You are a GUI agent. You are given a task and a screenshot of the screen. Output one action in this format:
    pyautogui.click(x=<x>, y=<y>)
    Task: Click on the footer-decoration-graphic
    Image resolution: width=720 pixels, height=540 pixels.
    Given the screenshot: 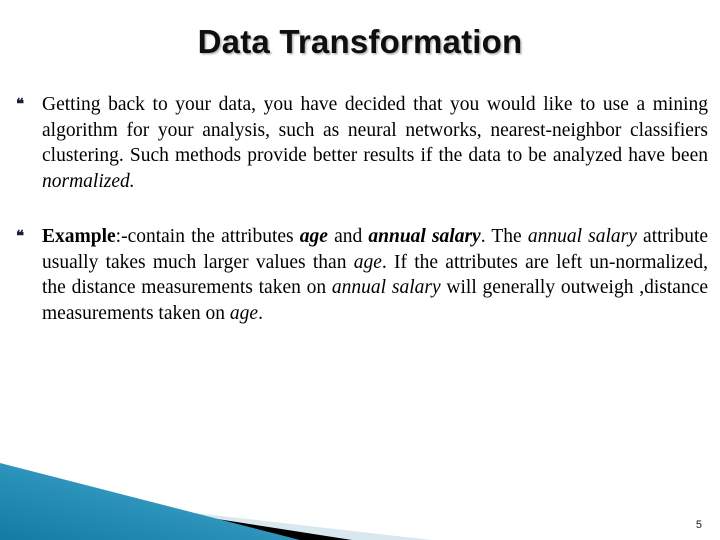 What is the action you would take?
    pyautogui.click(x=216, y=501)
    